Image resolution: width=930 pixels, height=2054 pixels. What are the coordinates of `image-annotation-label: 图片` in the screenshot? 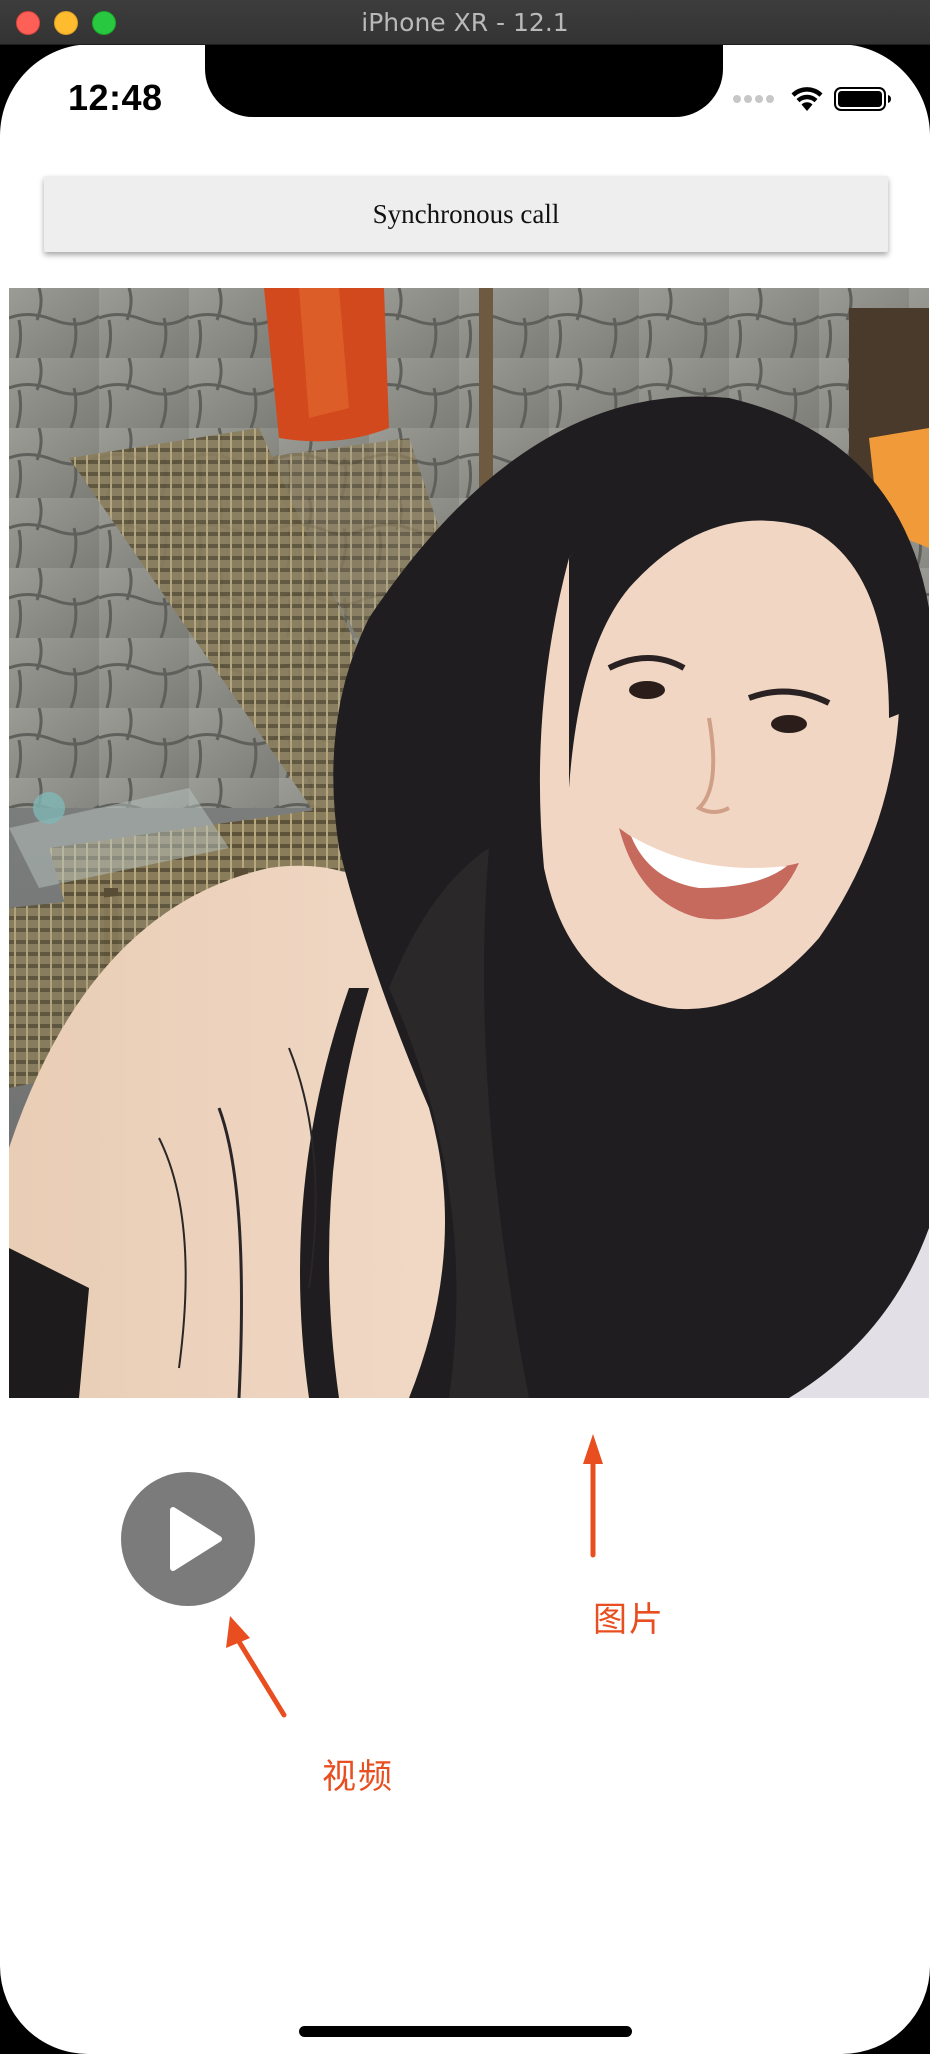 It's located at (629, 1620).